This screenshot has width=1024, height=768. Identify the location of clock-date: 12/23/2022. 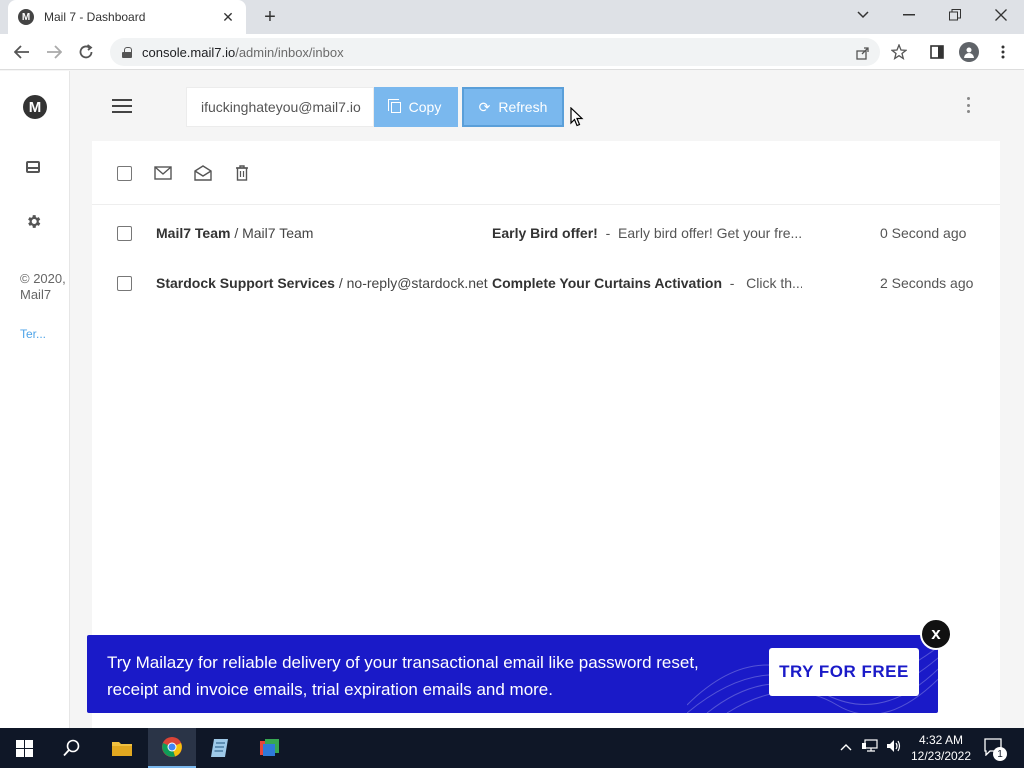
(941, 756).